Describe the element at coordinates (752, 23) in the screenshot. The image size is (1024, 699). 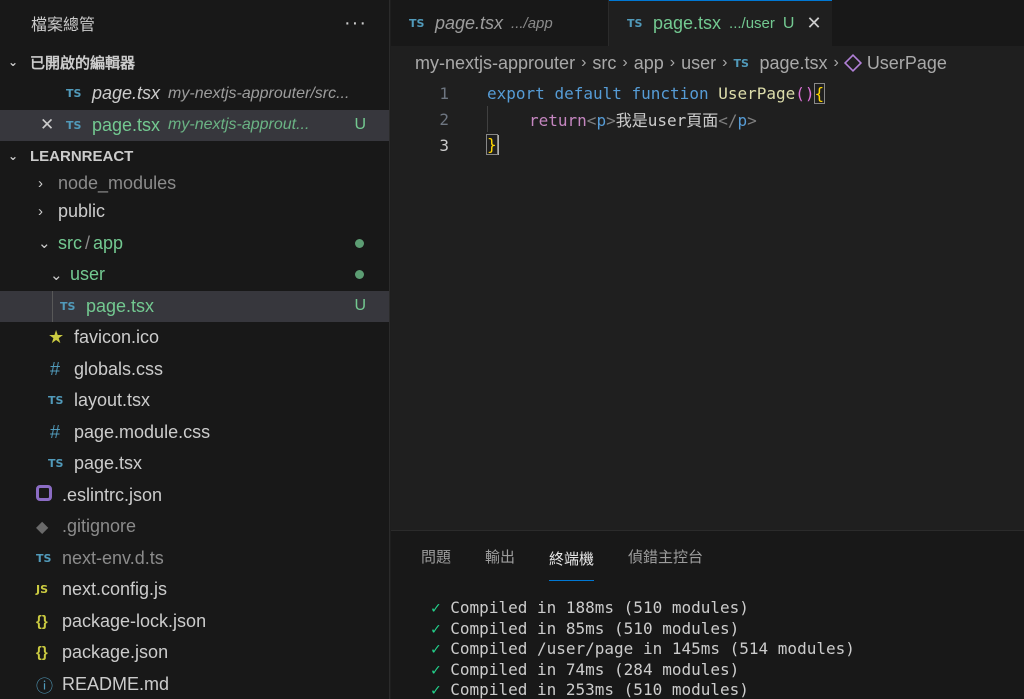
I see `tab-path: .../user` at that location.